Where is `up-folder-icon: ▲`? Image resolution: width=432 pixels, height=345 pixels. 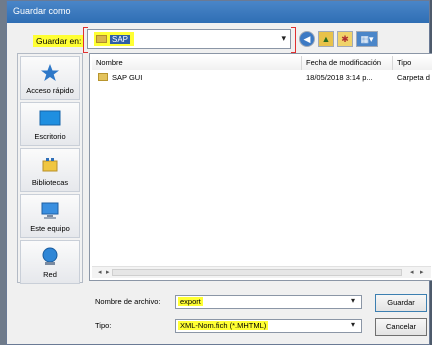
up-folder-icon: ▲ is located at coordinates (326, 39).